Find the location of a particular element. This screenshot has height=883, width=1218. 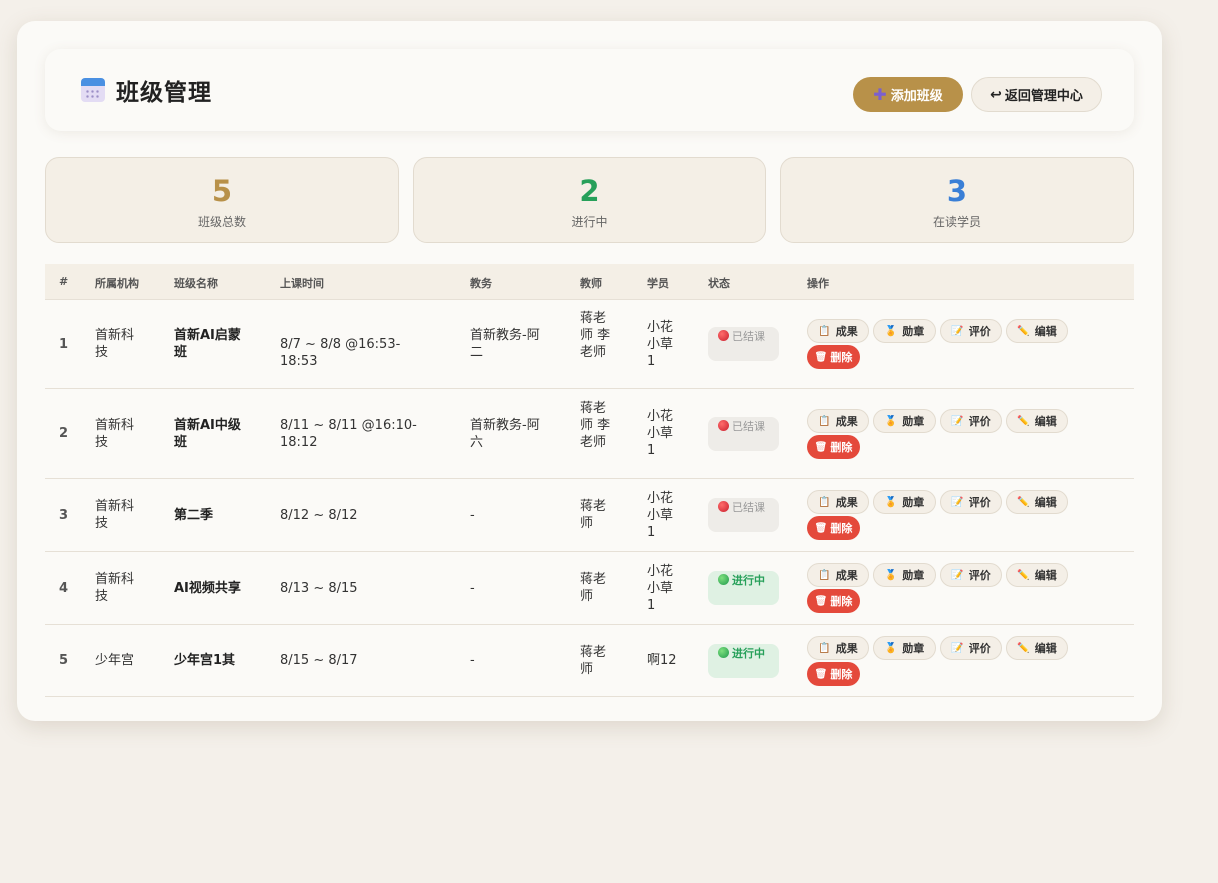

cell-time: 8/12 ~ 8/12 is located at coordinates (319, 515).